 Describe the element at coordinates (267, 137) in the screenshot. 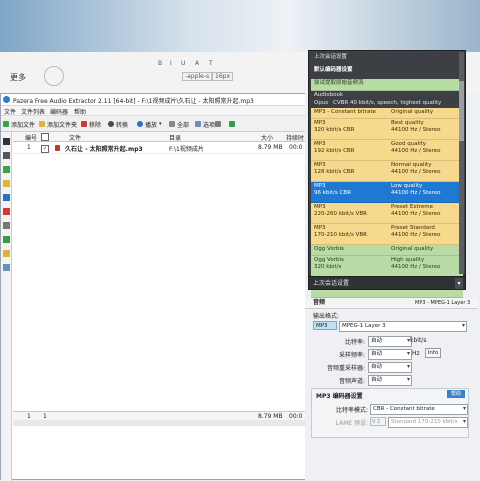

I see `column-size: 大小` at that location.